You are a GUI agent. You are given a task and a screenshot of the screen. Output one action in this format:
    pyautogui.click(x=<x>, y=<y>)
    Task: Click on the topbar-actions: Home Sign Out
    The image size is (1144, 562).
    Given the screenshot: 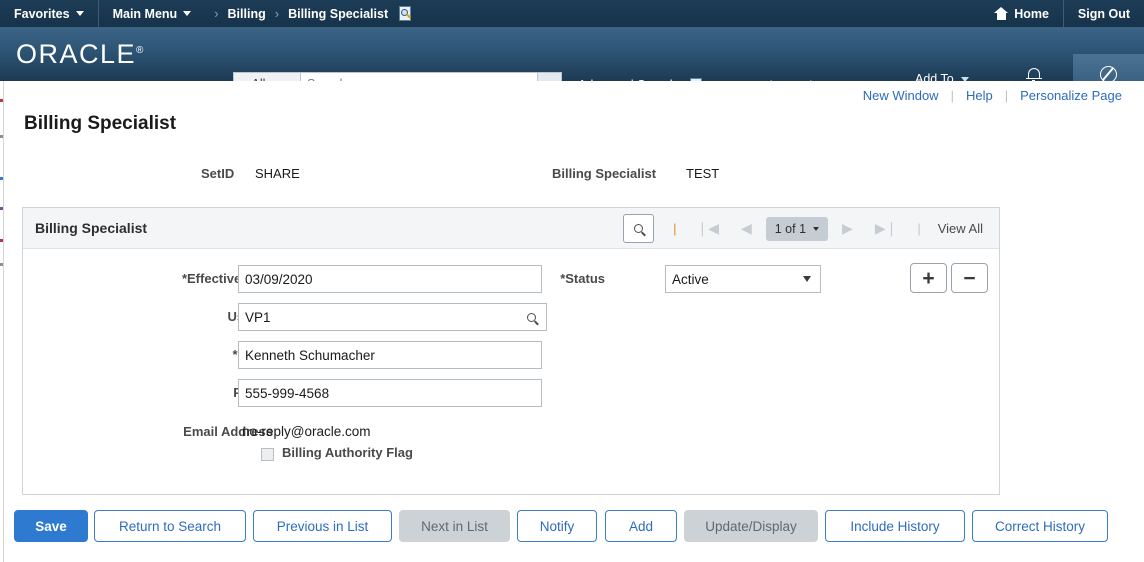 What is the action you would take?
    pyautogui.click(x=1062, y=13)
    